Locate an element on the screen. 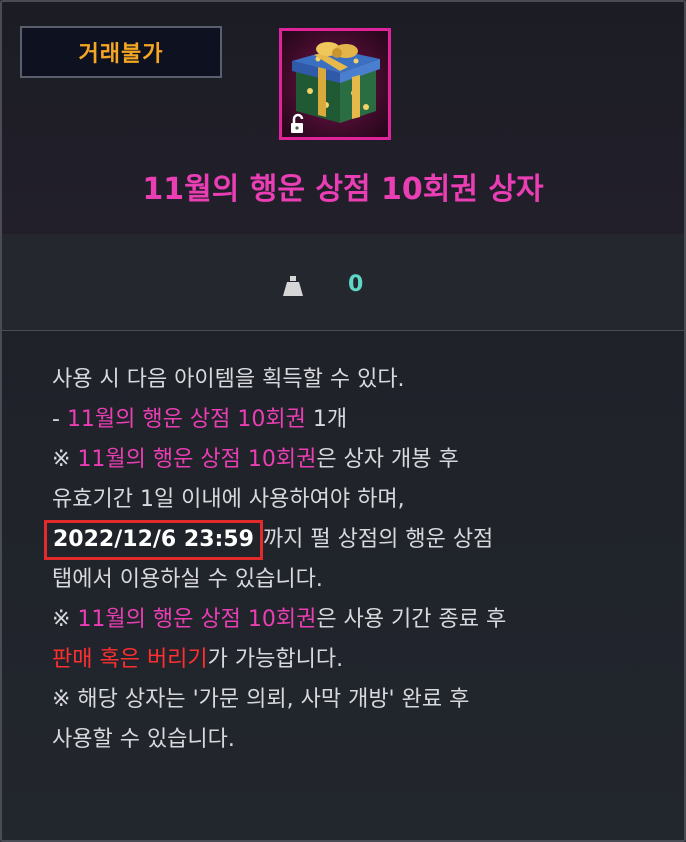 The image size is (686, 842). desc-line: 사용 시 다음 아이템을 획득할 수 있다. is located at coordinates (358, 380).